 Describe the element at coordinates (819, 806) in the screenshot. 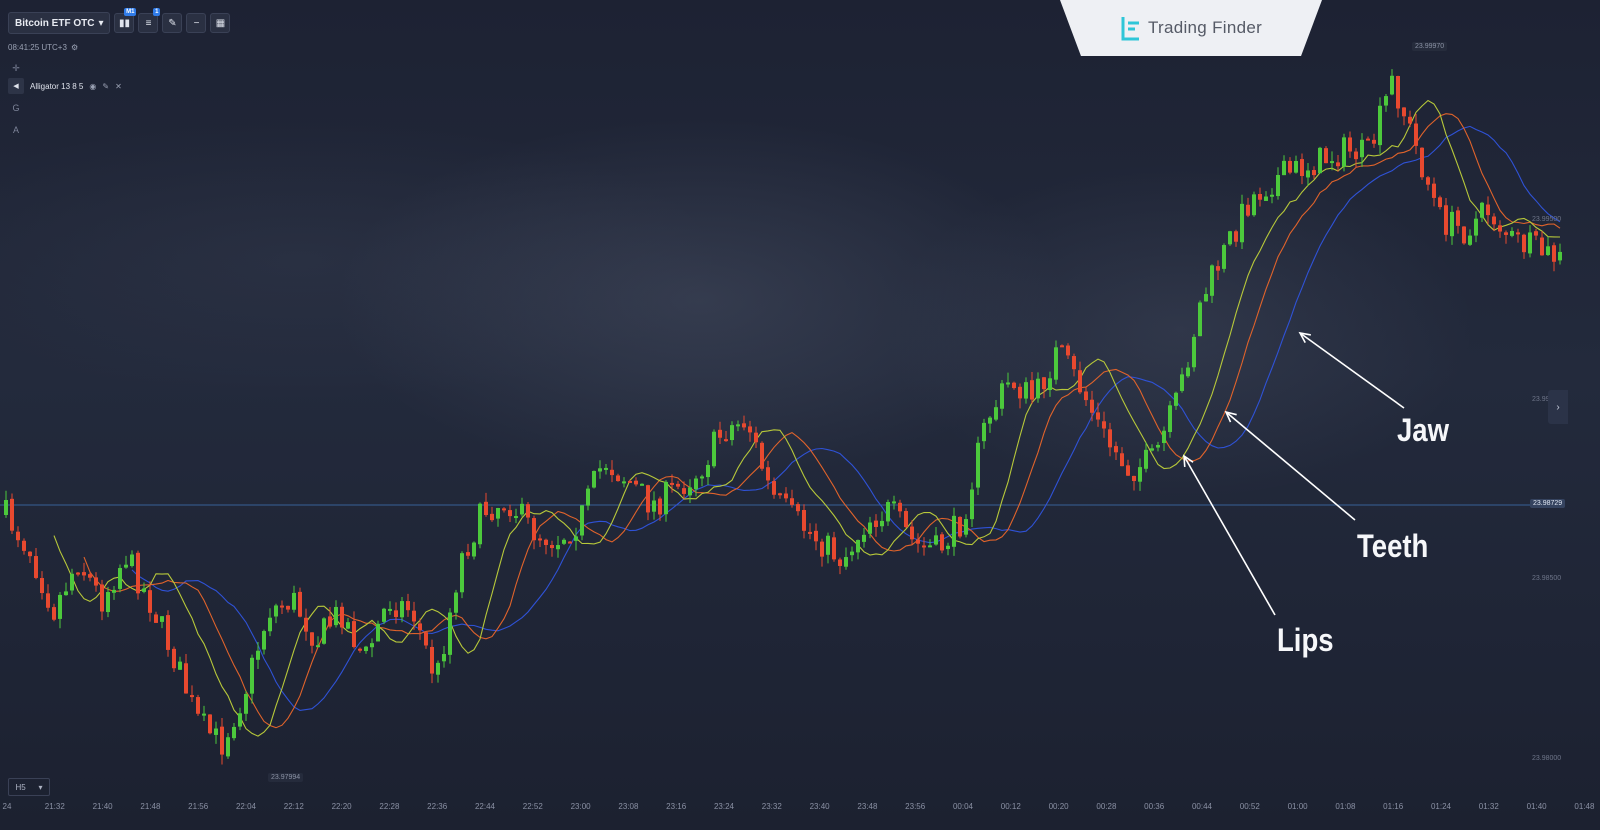

I see `time-axis-label: 23:40` at that location.